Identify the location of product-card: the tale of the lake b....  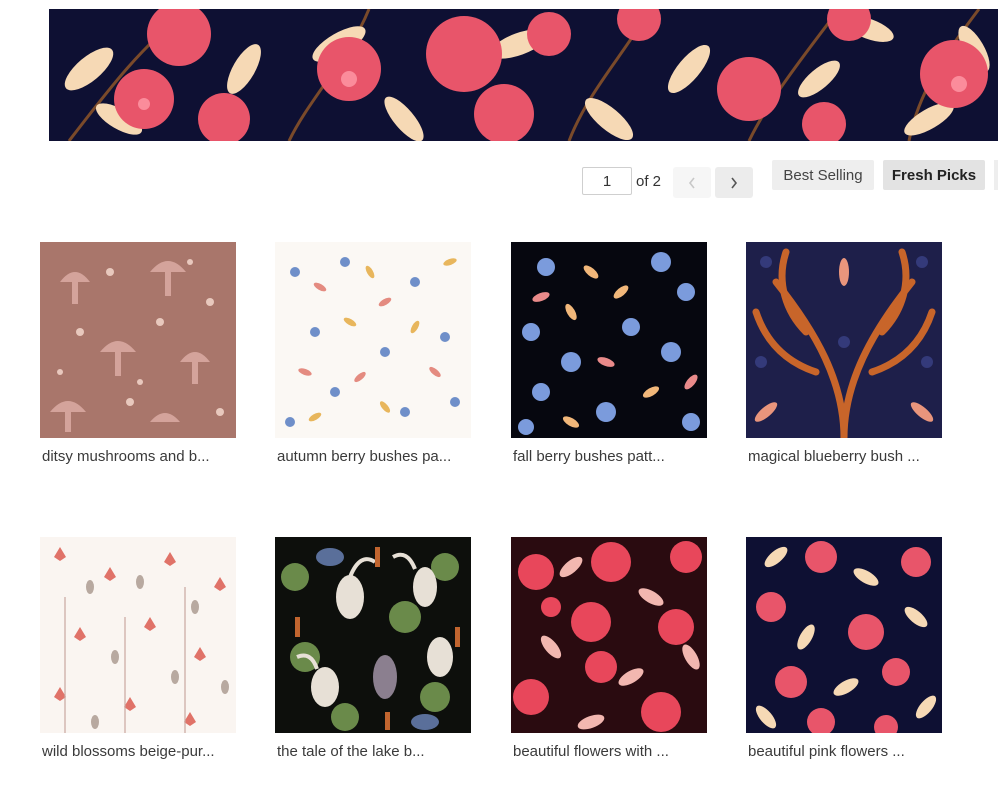
(373, 648).